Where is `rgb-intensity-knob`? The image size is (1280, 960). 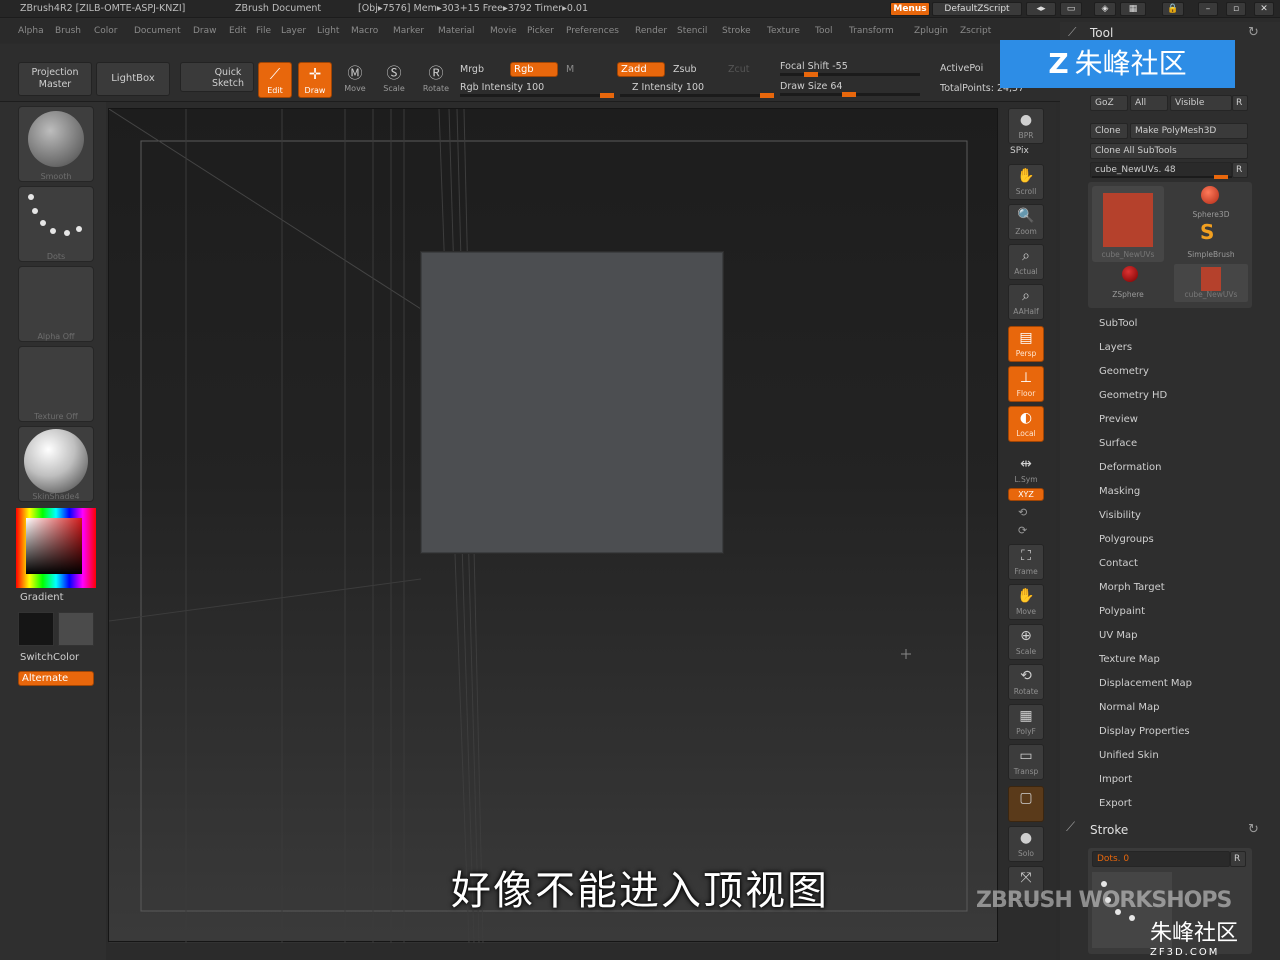 rgb-intensity-knob is located at coordinates (607, 95).